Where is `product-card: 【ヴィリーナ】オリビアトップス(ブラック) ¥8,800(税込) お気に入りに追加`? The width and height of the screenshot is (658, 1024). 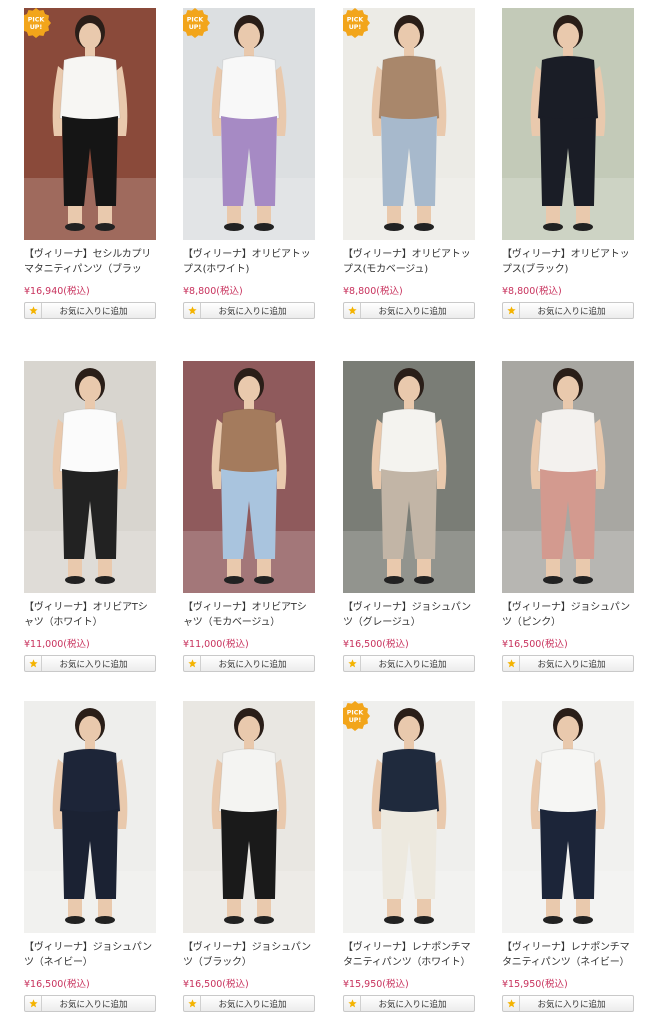
product-card: 【ヴィリーナ】オリビアトップス(ブラック) ¥8,800(税込) お気に入りに追加 is located at coordinates (568, 163).